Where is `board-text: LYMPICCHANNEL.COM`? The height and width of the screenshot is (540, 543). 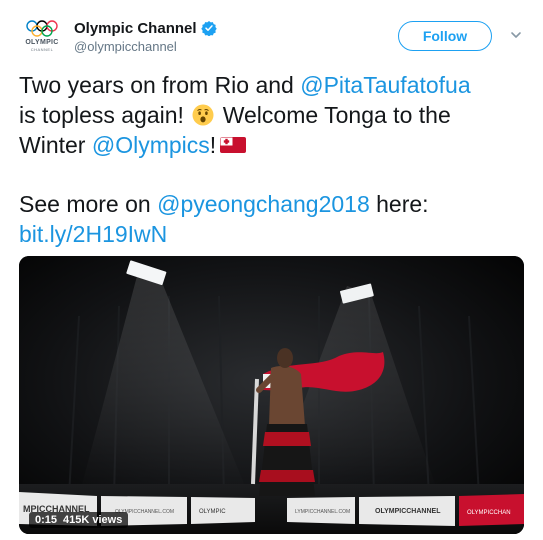
board-text: LYMPICCHANNEL.COM is located at coordinates (322, 512).